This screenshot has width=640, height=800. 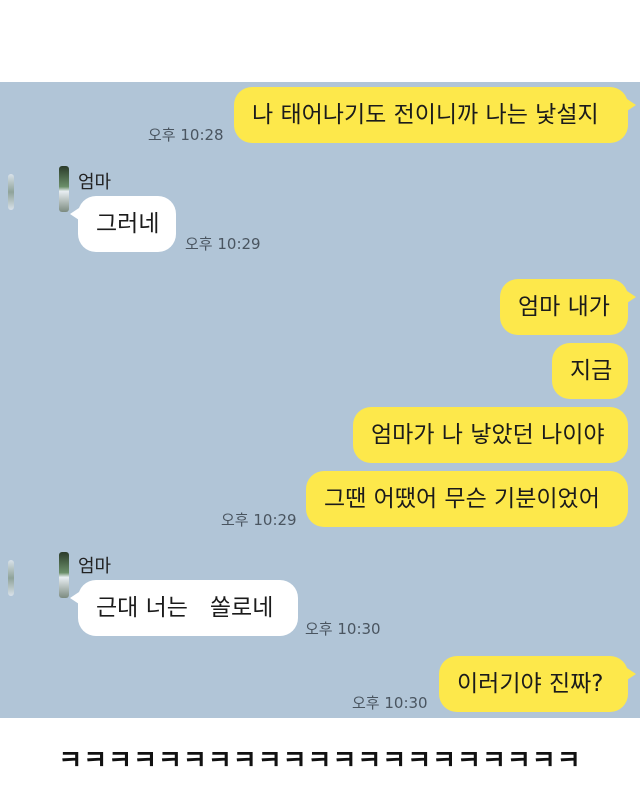 What do you see at coordinates (590, 371) in the screenshot?
I see `my-message-bubble: 지금` at bounding box center [590, 371].